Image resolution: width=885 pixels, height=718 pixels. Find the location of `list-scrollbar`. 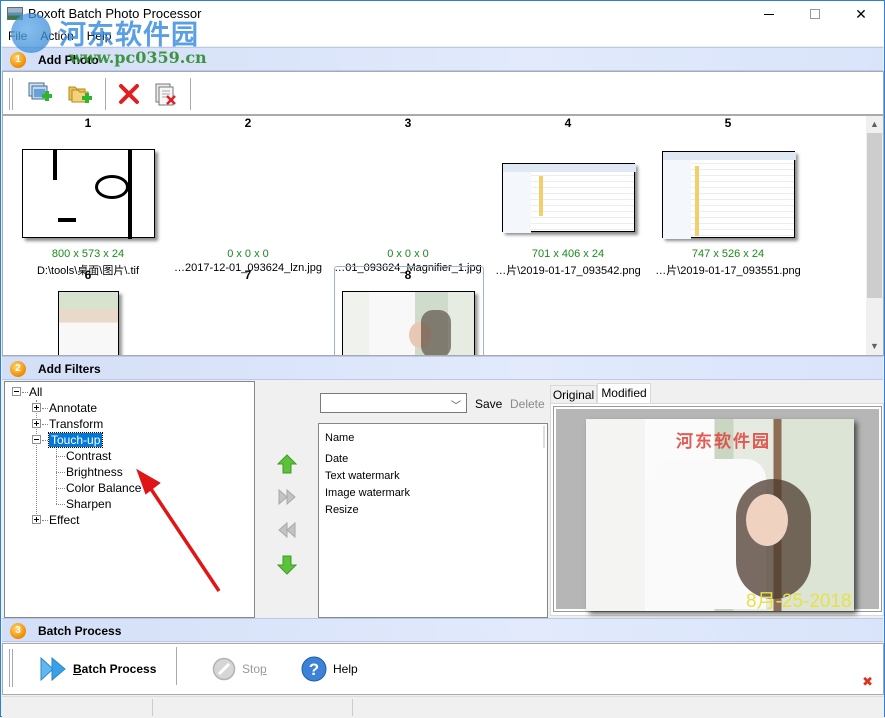

list-scrollbar is located at coordinates (544, 437).